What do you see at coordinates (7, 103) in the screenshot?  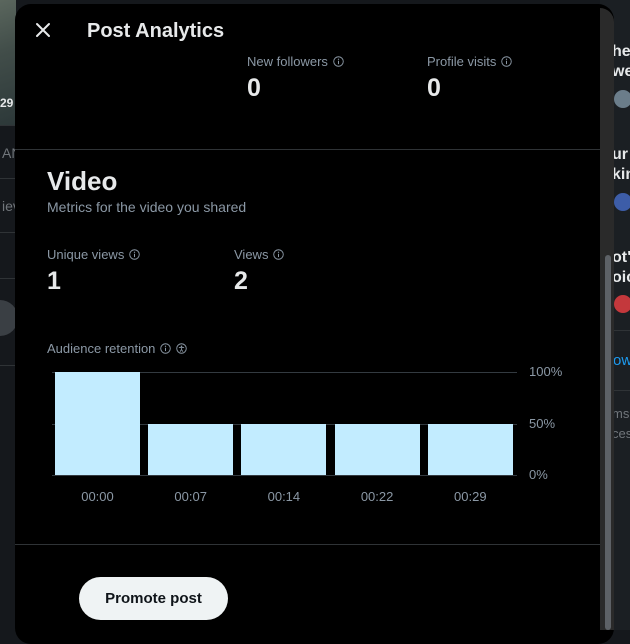 I see `background-count: 29` at bounding box center [7, 103].